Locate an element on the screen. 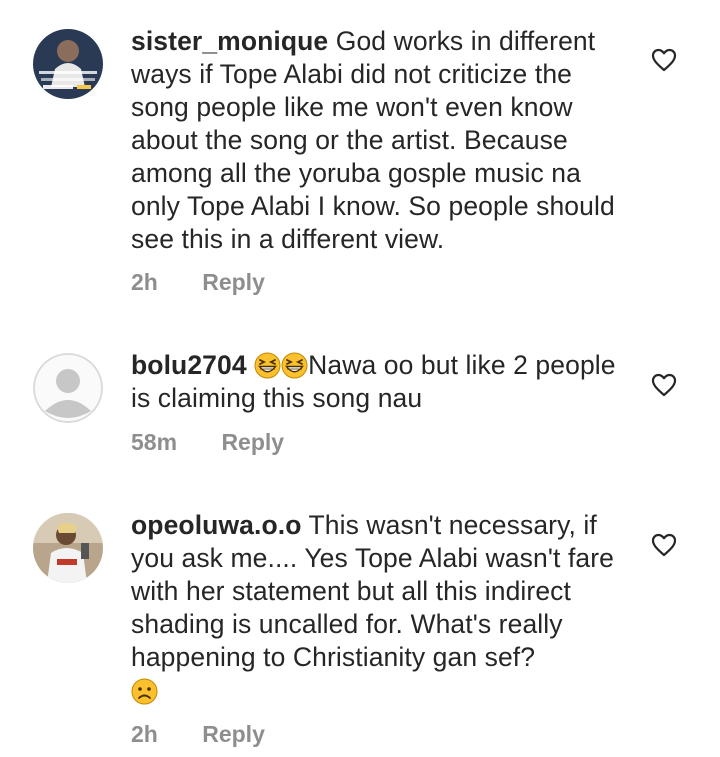  username: bolu2704 is located at coordinates (189, 365).